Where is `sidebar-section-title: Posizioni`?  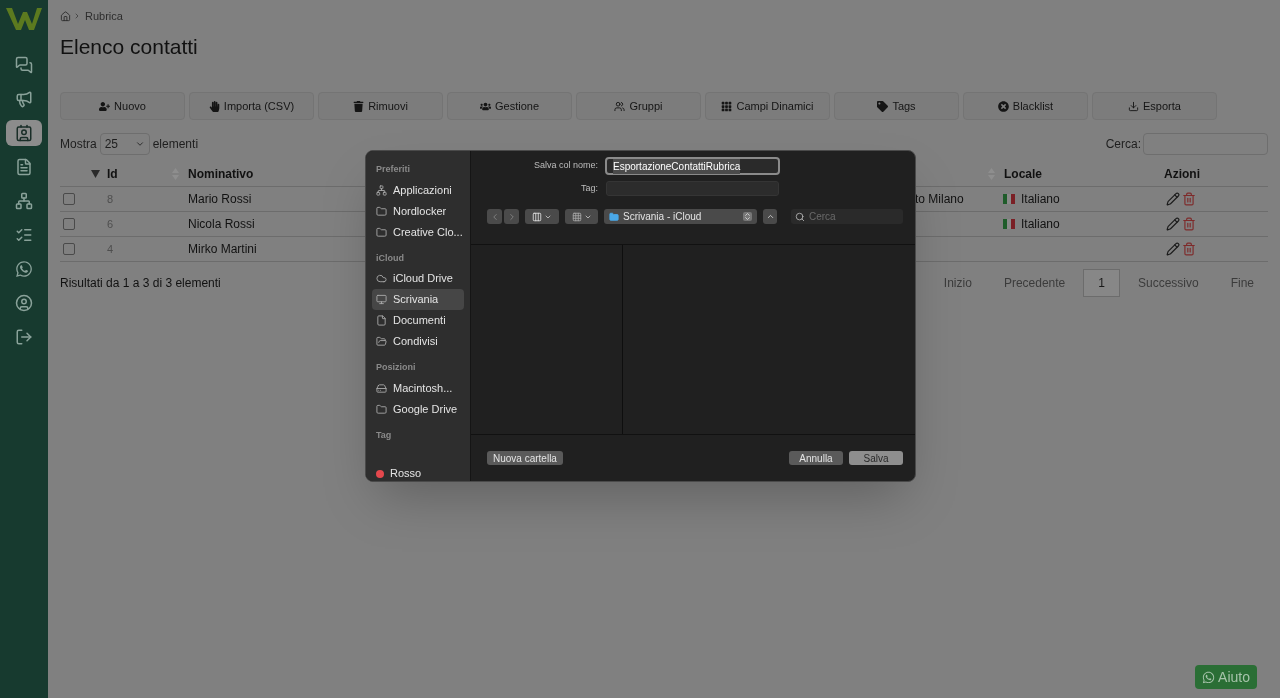 sidebar-section-title: Posizioni is located at coordinates (396, 367).